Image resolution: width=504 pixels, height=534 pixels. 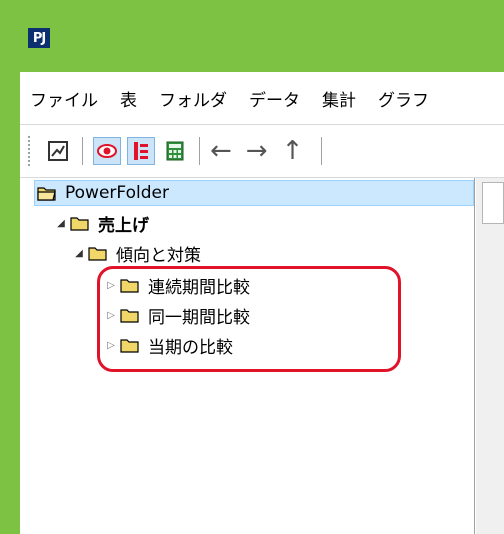 I want to click on chart-button, so click(x=58, y=151).